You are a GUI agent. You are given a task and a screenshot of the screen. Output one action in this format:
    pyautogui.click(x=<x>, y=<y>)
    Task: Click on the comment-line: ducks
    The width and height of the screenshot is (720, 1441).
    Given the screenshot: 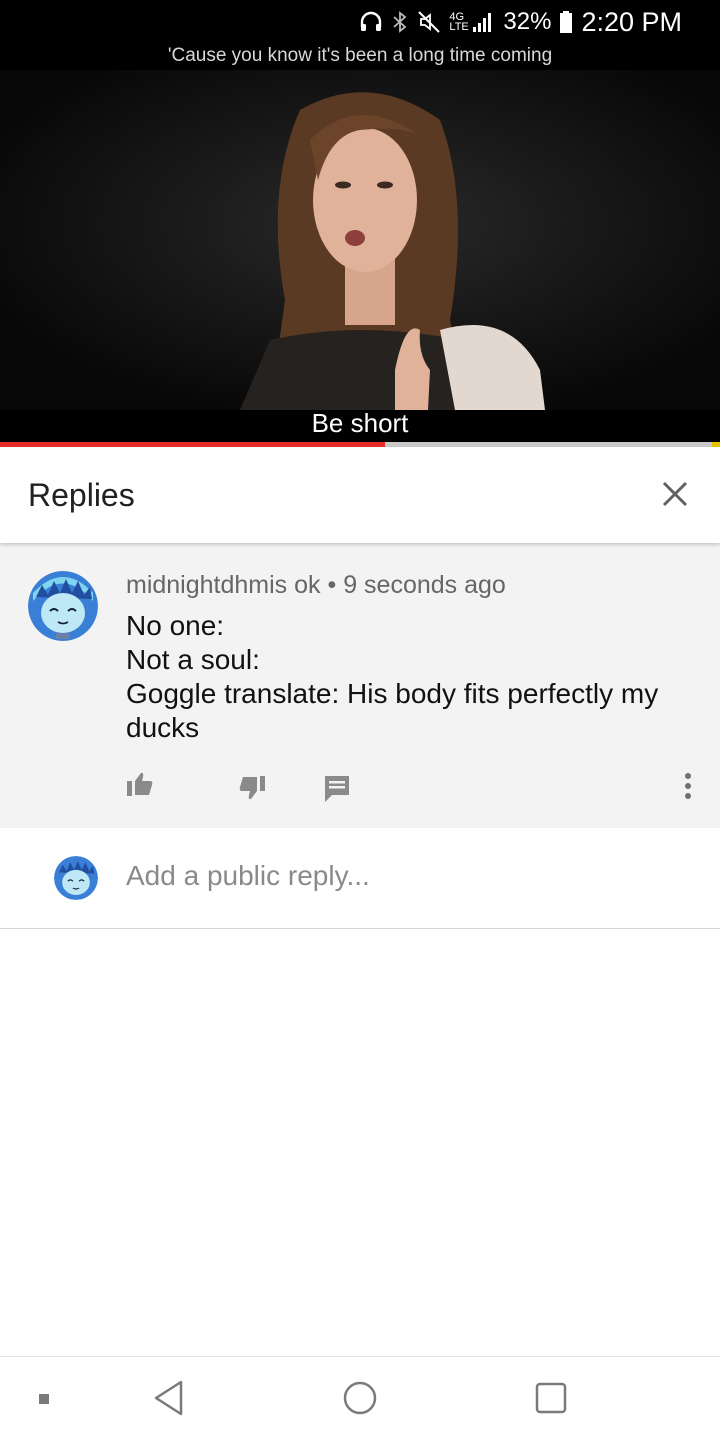 What is the action you would take?
    pyautogui.click(x=163, y=727)
    